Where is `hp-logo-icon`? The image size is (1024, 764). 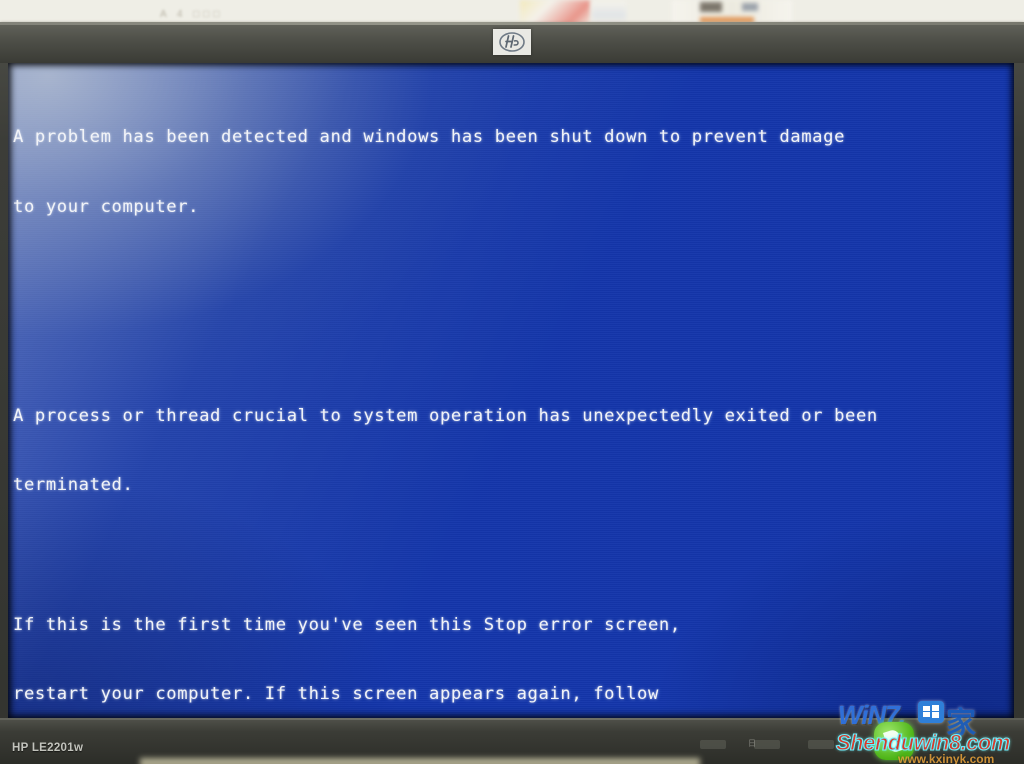
hp-logo-icon is located at coordinates (512, 42).